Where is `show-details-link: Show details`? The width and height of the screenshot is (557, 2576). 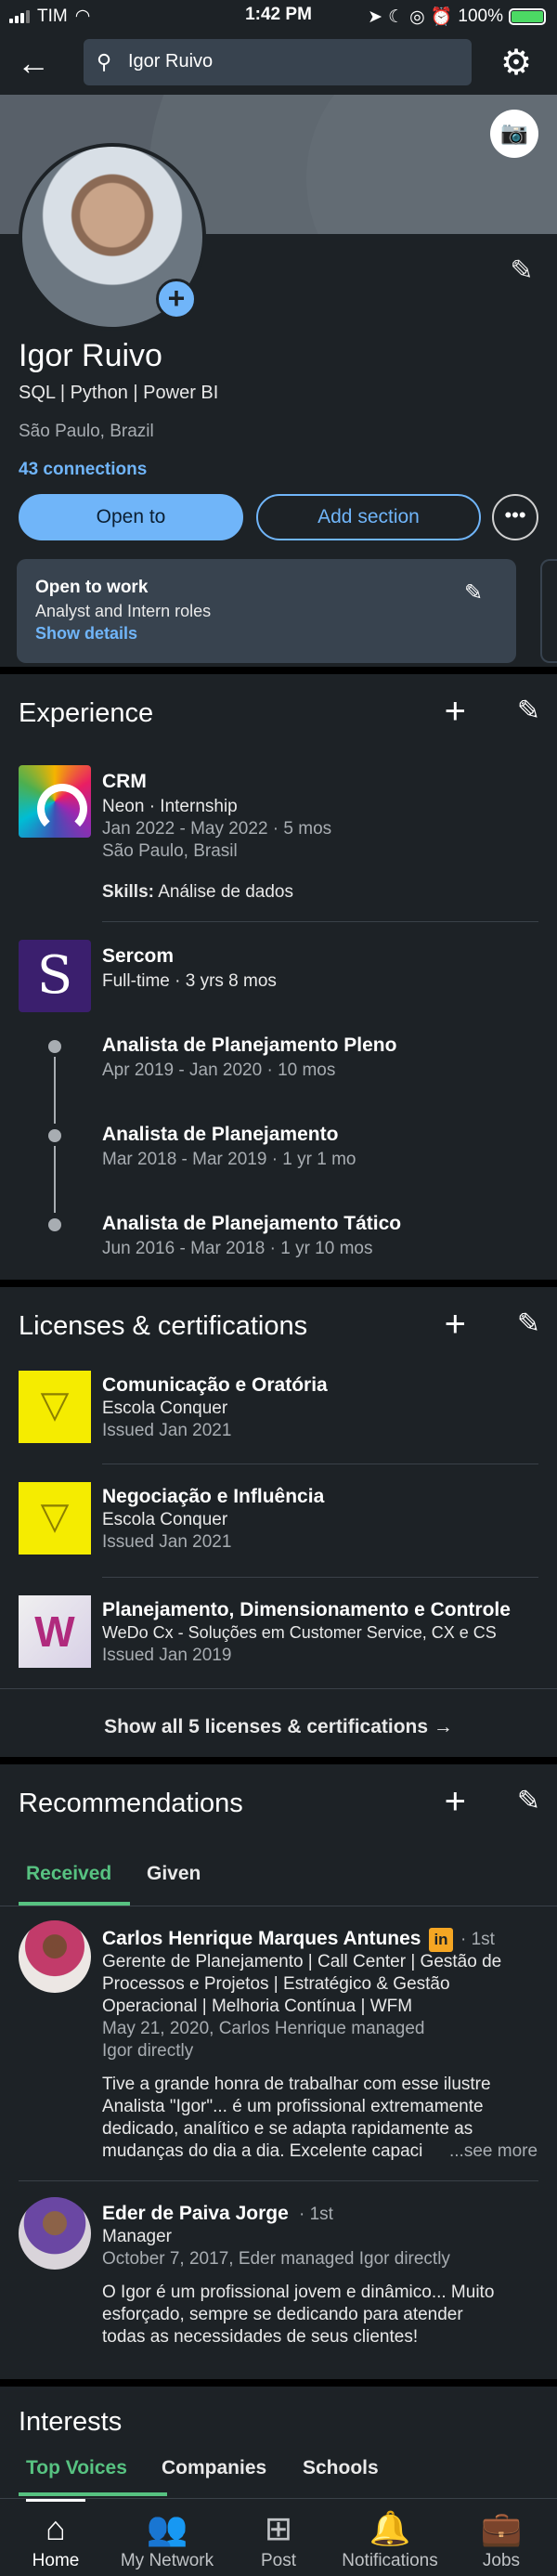 show-details-link: Show details is located at coordinates (86, 634).